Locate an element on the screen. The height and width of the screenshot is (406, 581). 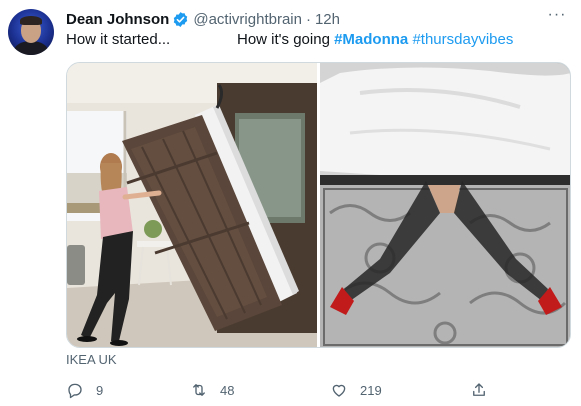
reply-button: 9 is located at coordinates (84, 390).